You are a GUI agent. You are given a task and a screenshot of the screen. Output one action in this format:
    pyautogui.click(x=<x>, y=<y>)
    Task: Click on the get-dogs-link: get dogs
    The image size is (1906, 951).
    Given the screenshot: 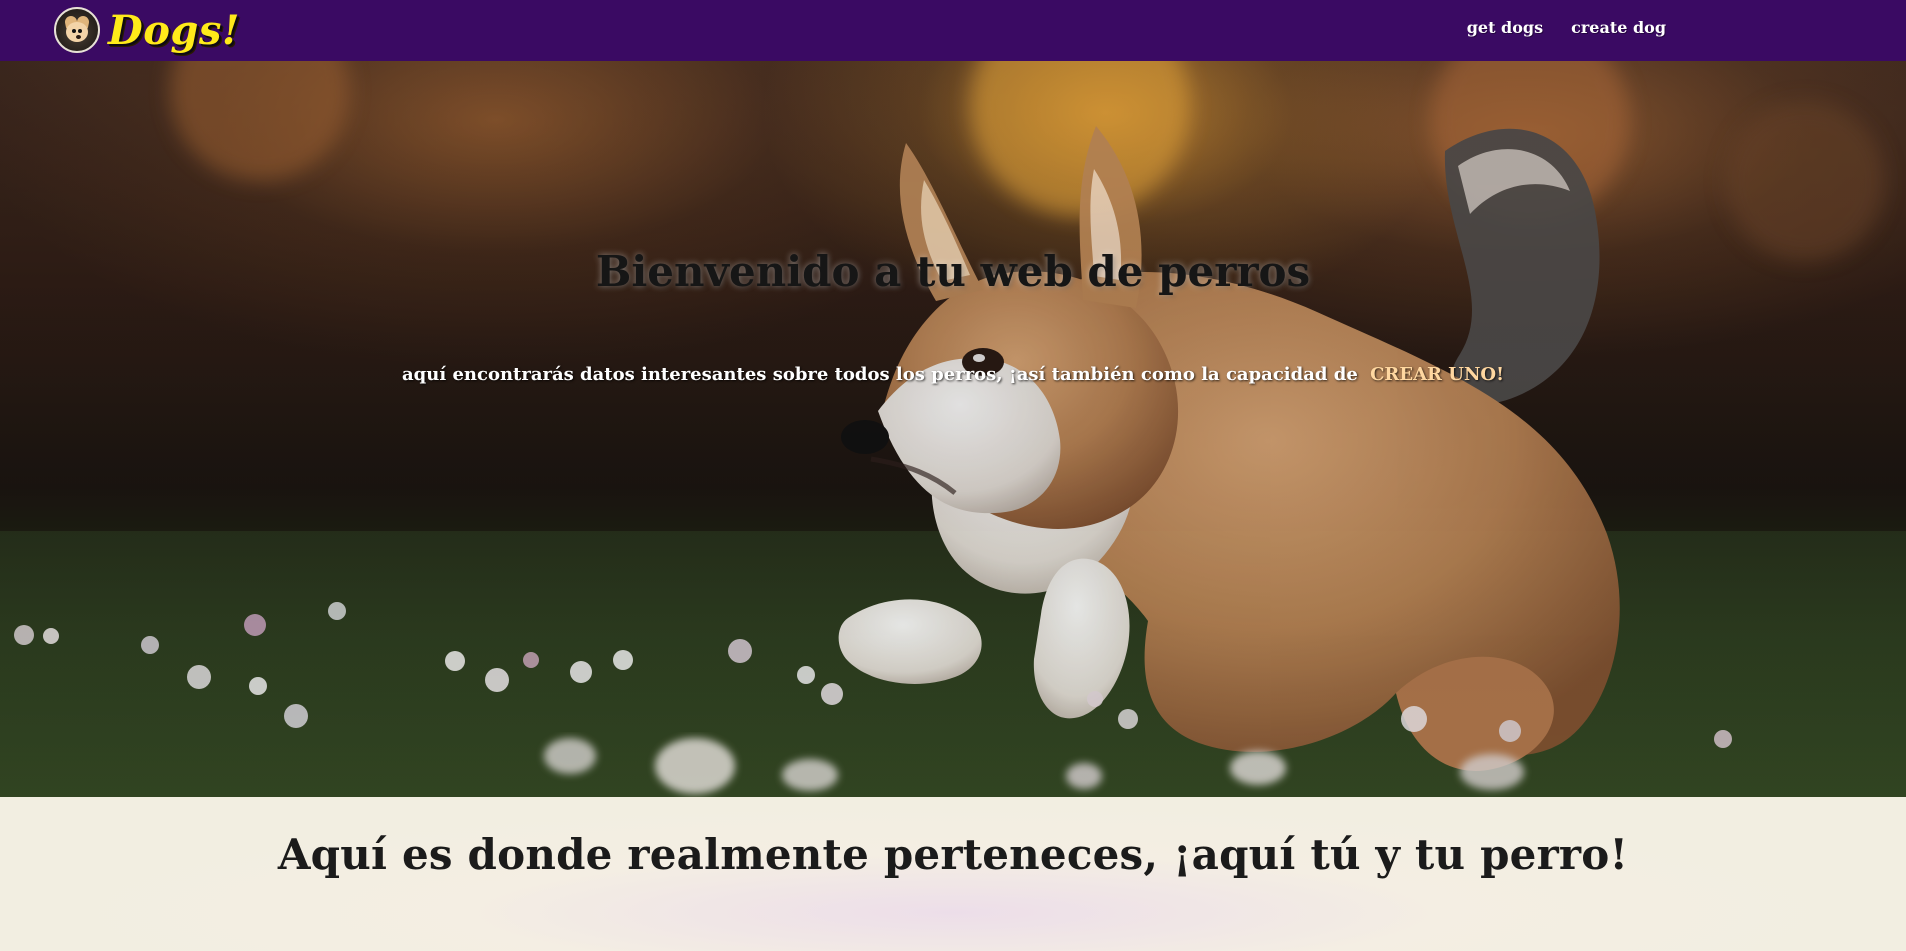 What is the action you would take?
    pyautogui.click(x=1505, y=27)
    